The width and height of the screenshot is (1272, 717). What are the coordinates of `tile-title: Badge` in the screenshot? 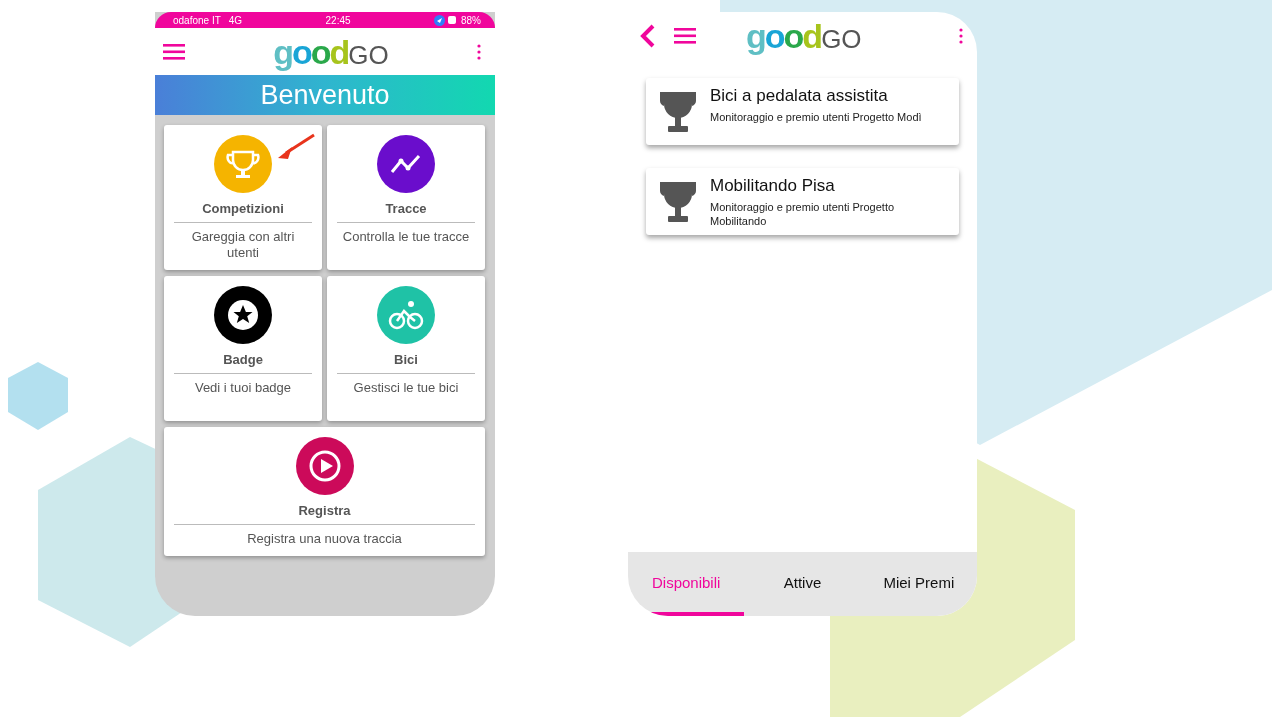 It's located at (243, 362).